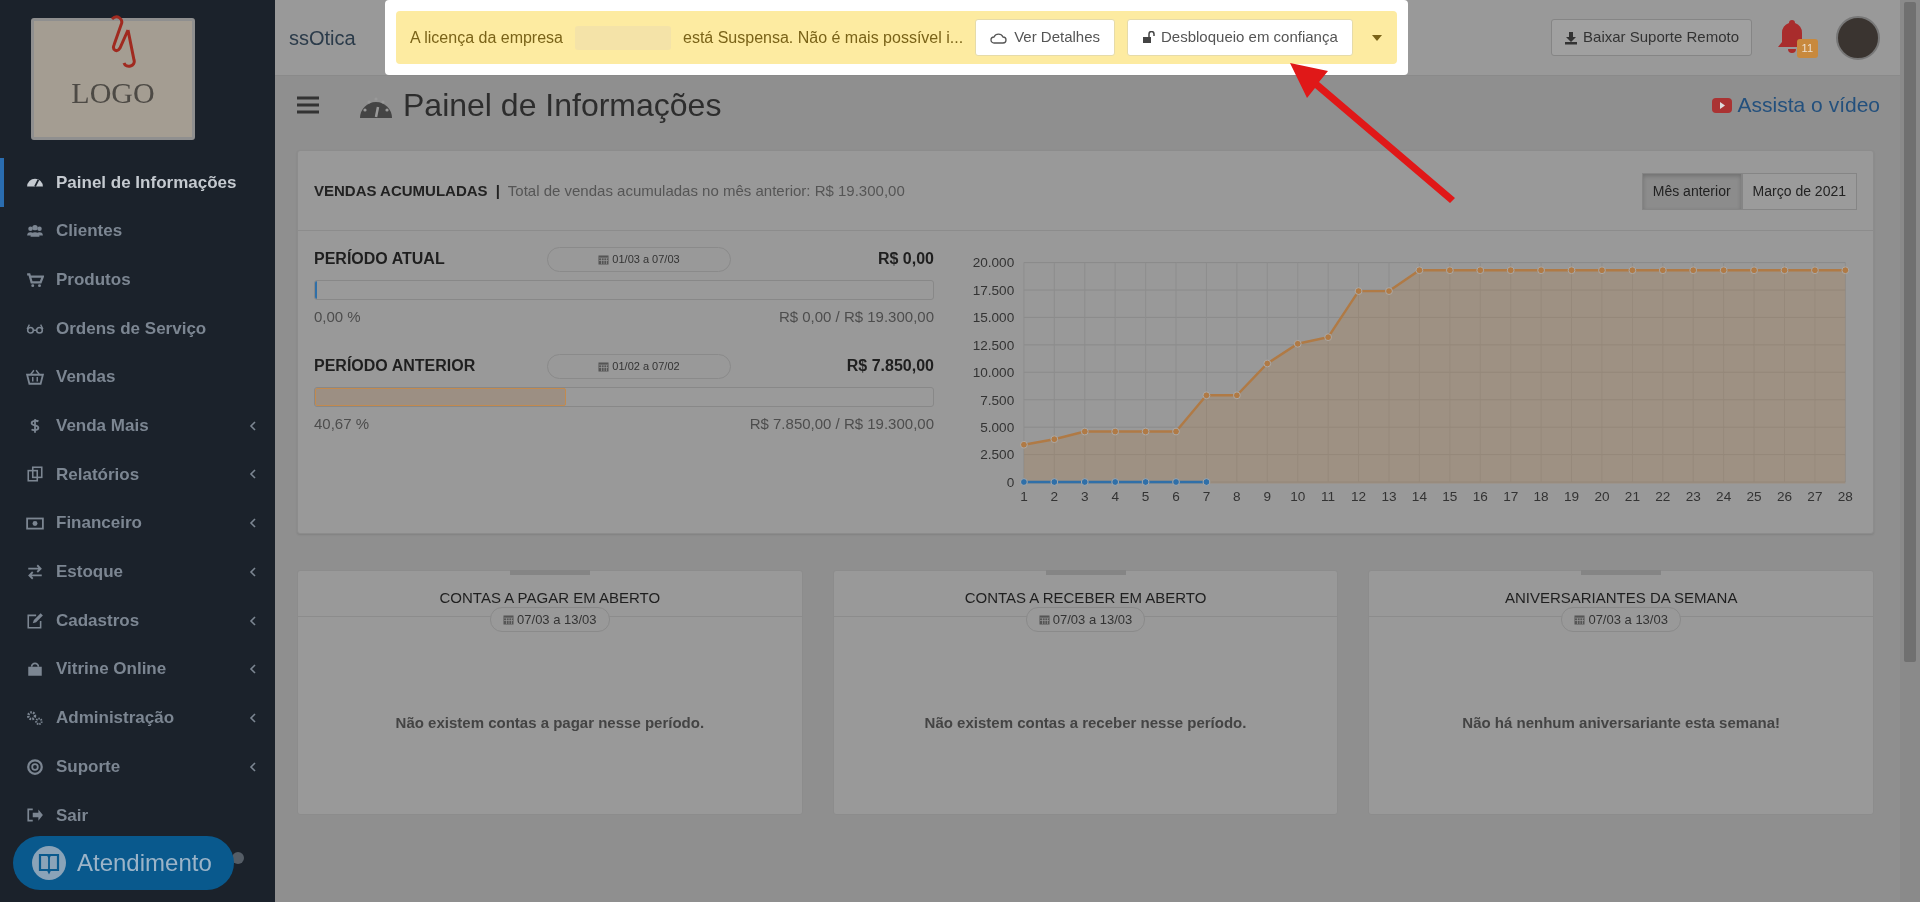 This screenshot has height=902, width=1920. Describe the element at coordinates (137, 718) in the screenshot. I see `sidebar-item: Administração` at that location.